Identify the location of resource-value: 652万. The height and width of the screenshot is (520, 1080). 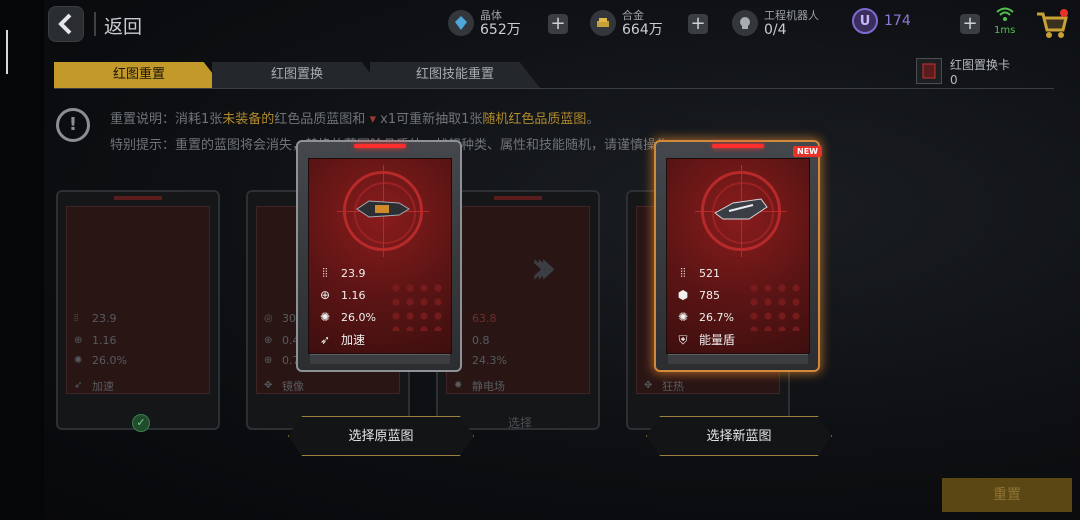
(500, 30).